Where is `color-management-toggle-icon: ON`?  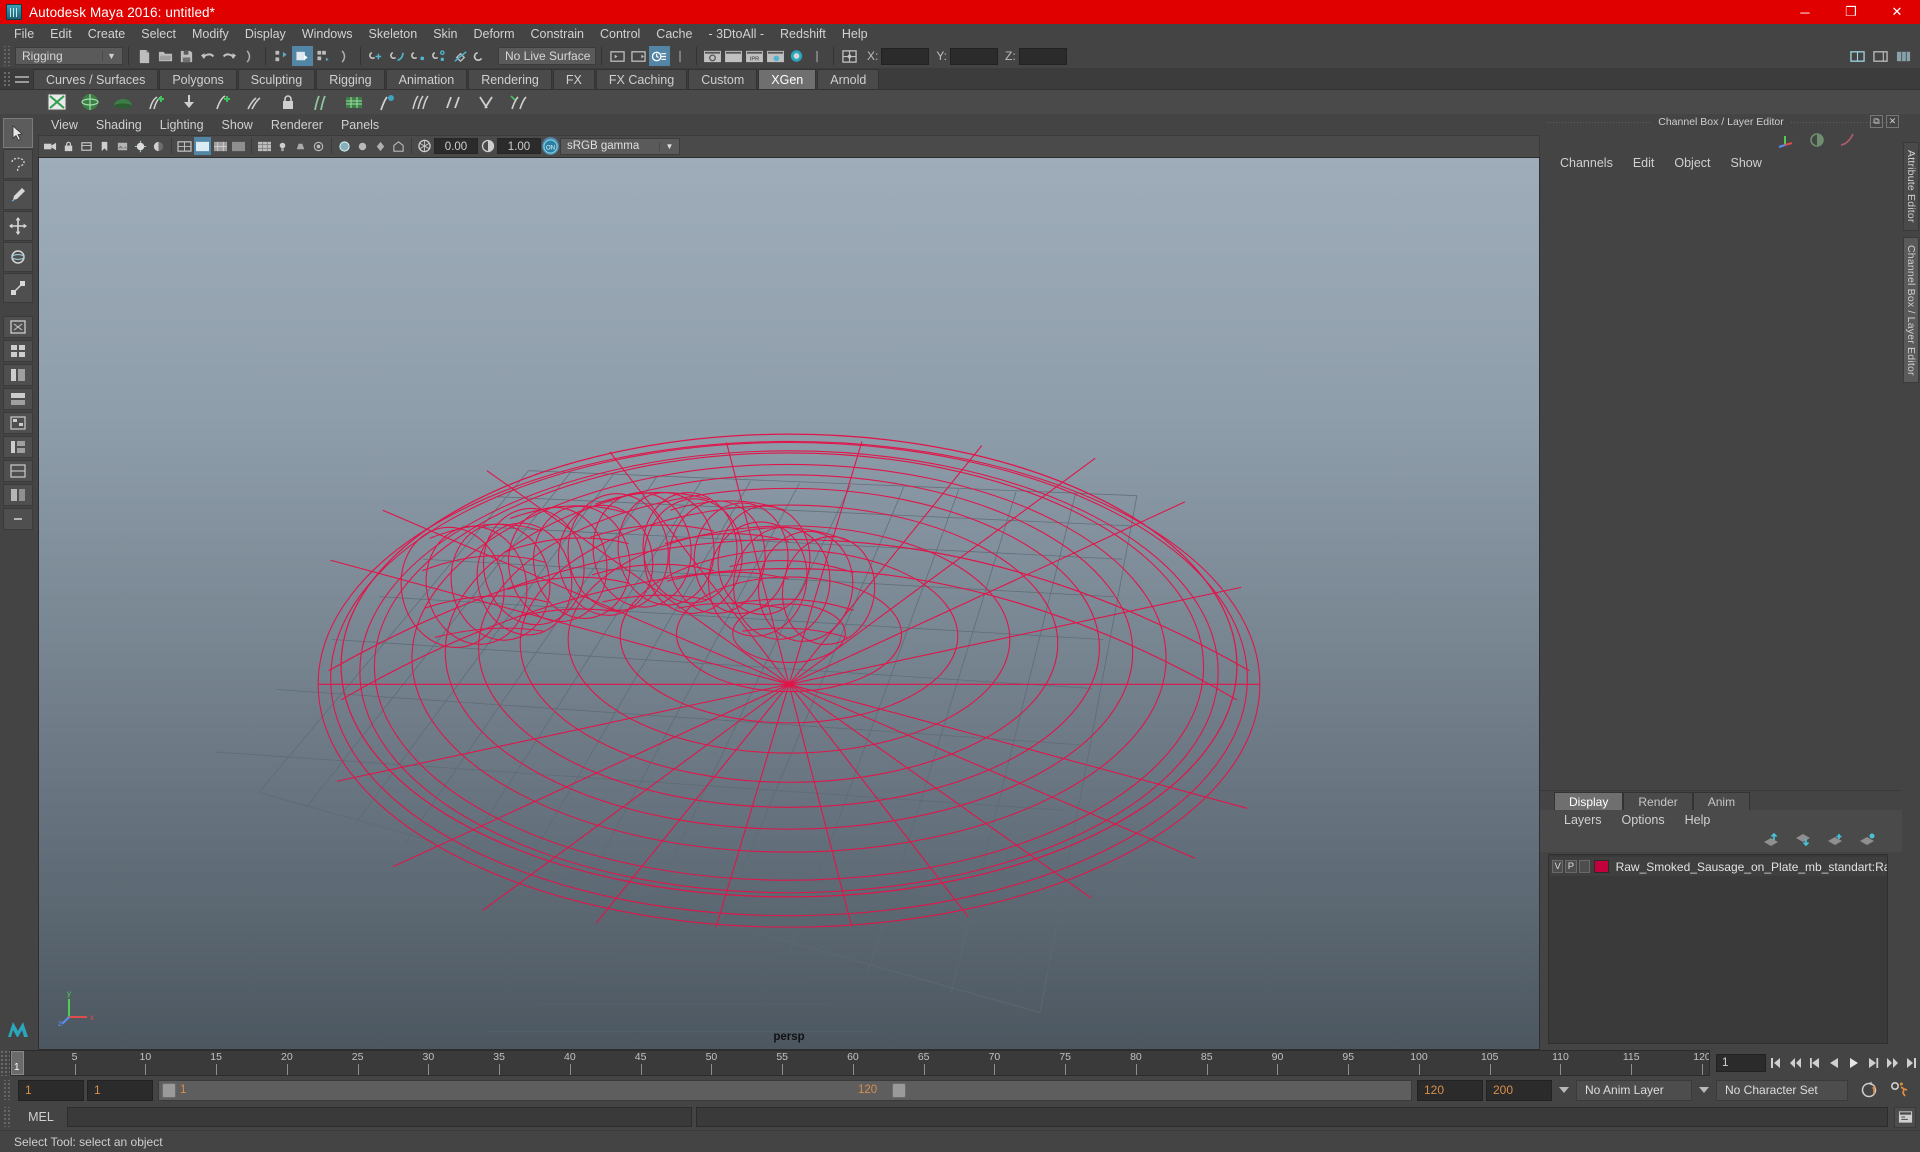
color-management-toggle-icon: ON is located at coordinates (550, 146).